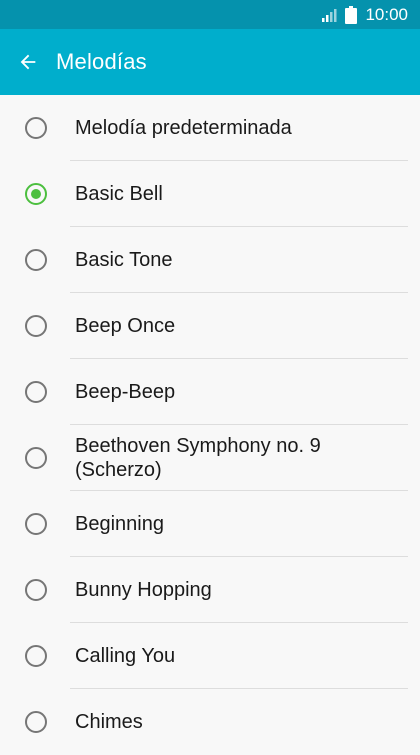 The height and width of the screenshot is (755, 420). I want to click on ringtone-label: Calling You, so click(125, 656).